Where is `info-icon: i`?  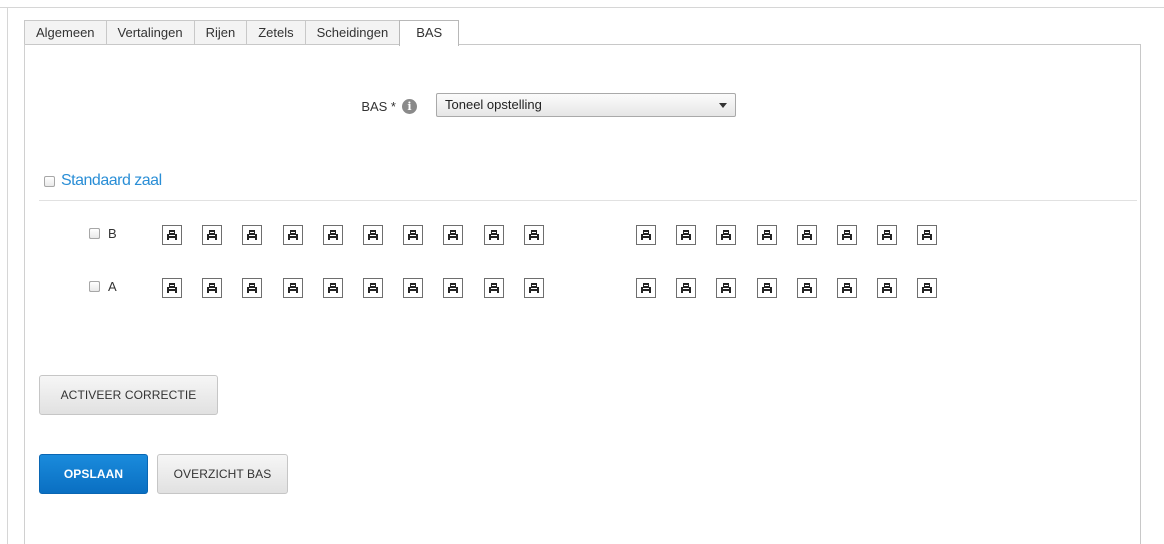 info-icon: i is located at coordinates (409, 106).